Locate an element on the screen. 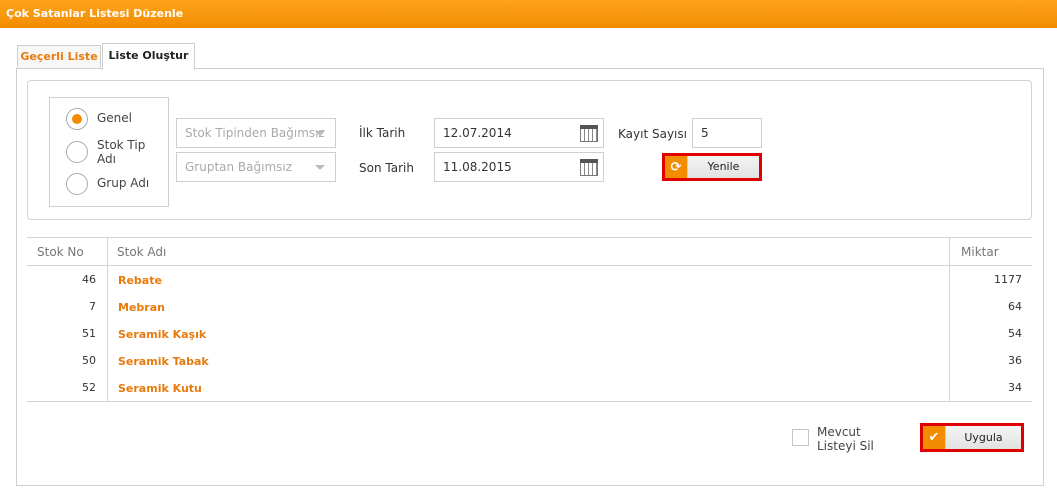 Image resolution: width=1057 pixels, height=492 pixels. apply-button-label: Uygula is located at coordinates (983, 437).